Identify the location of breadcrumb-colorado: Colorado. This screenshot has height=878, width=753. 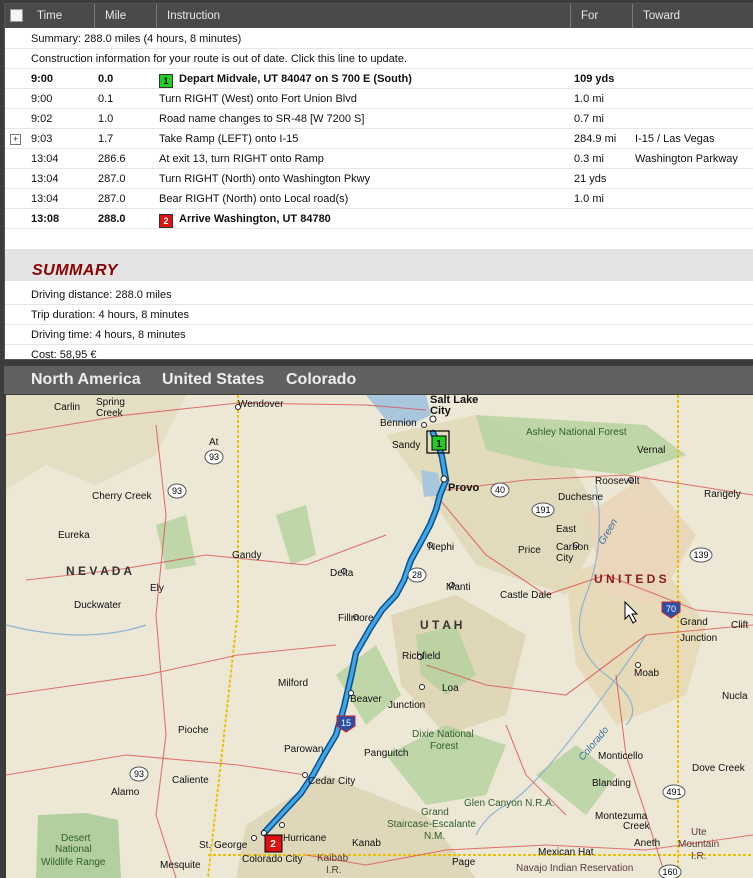
(321, 380).